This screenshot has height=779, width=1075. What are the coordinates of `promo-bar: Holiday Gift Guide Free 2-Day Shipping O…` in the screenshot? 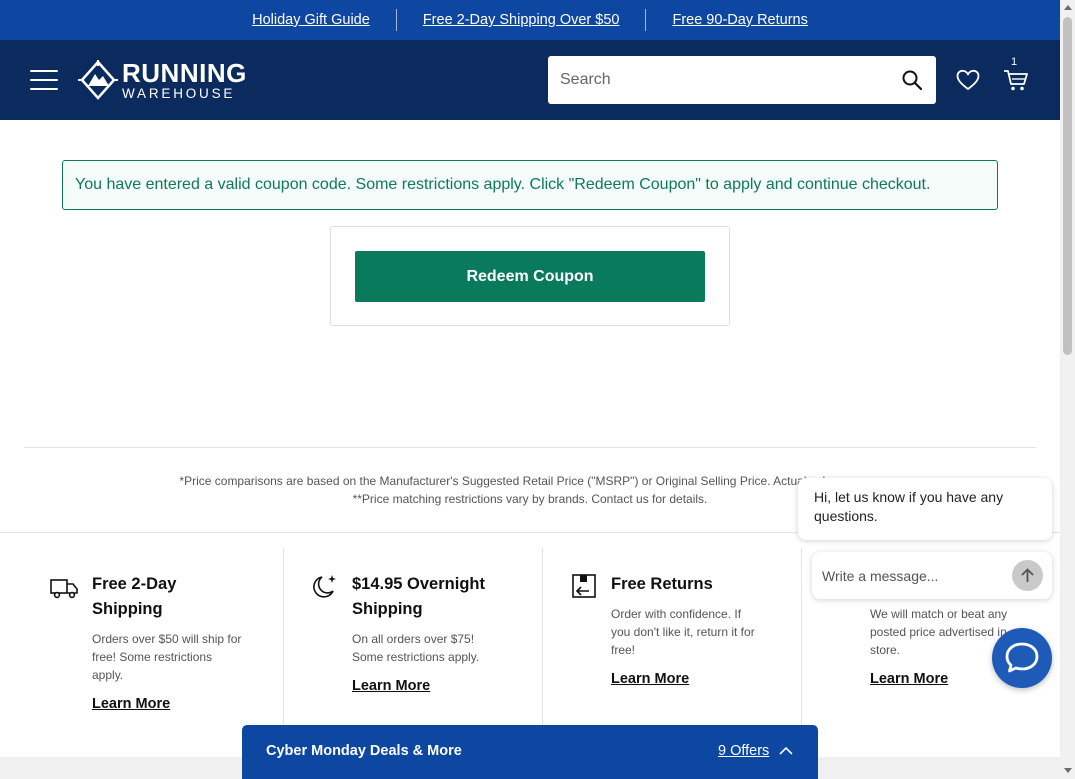 It's located at (530, 20).